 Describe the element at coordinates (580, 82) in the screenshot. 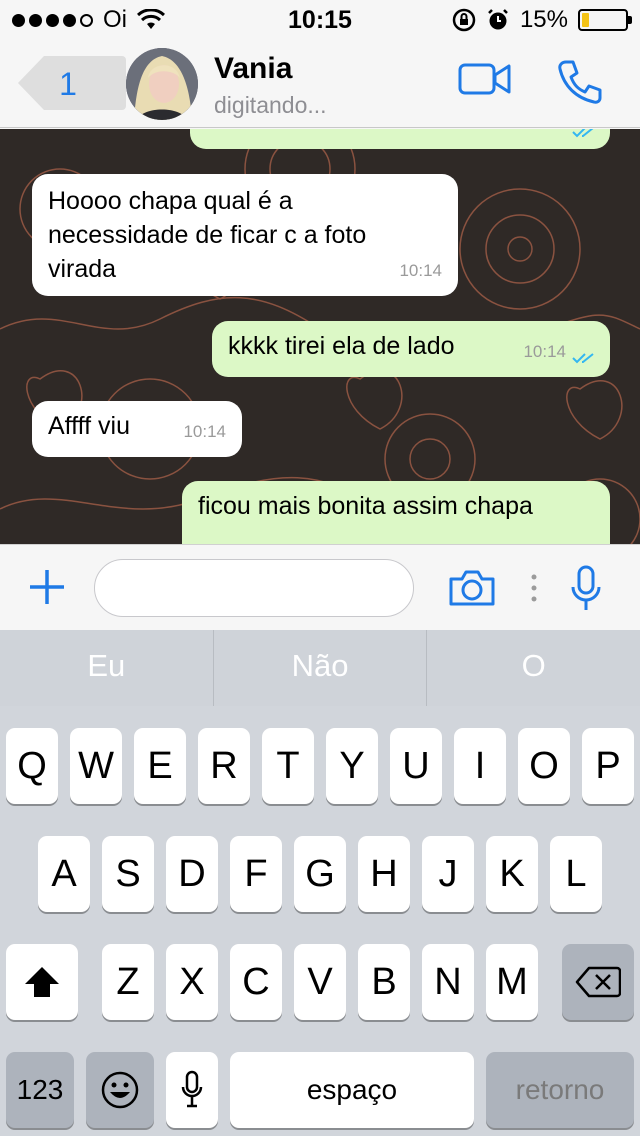

I see `phone-icon` at that location.